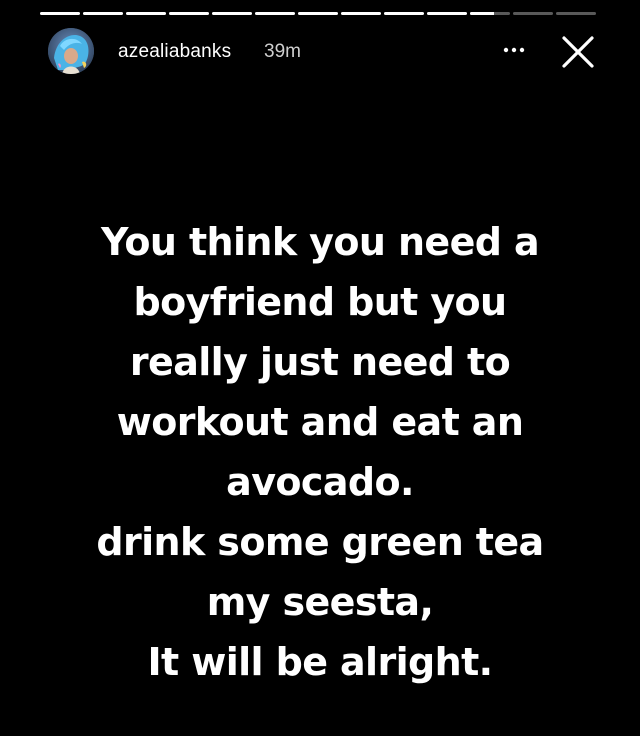 This screenshot has width=640, height=736. What do you see at coordinates (320, 482) in the screenshot?
I see `caption-line: avocado.` at bounding box center [320, 482].